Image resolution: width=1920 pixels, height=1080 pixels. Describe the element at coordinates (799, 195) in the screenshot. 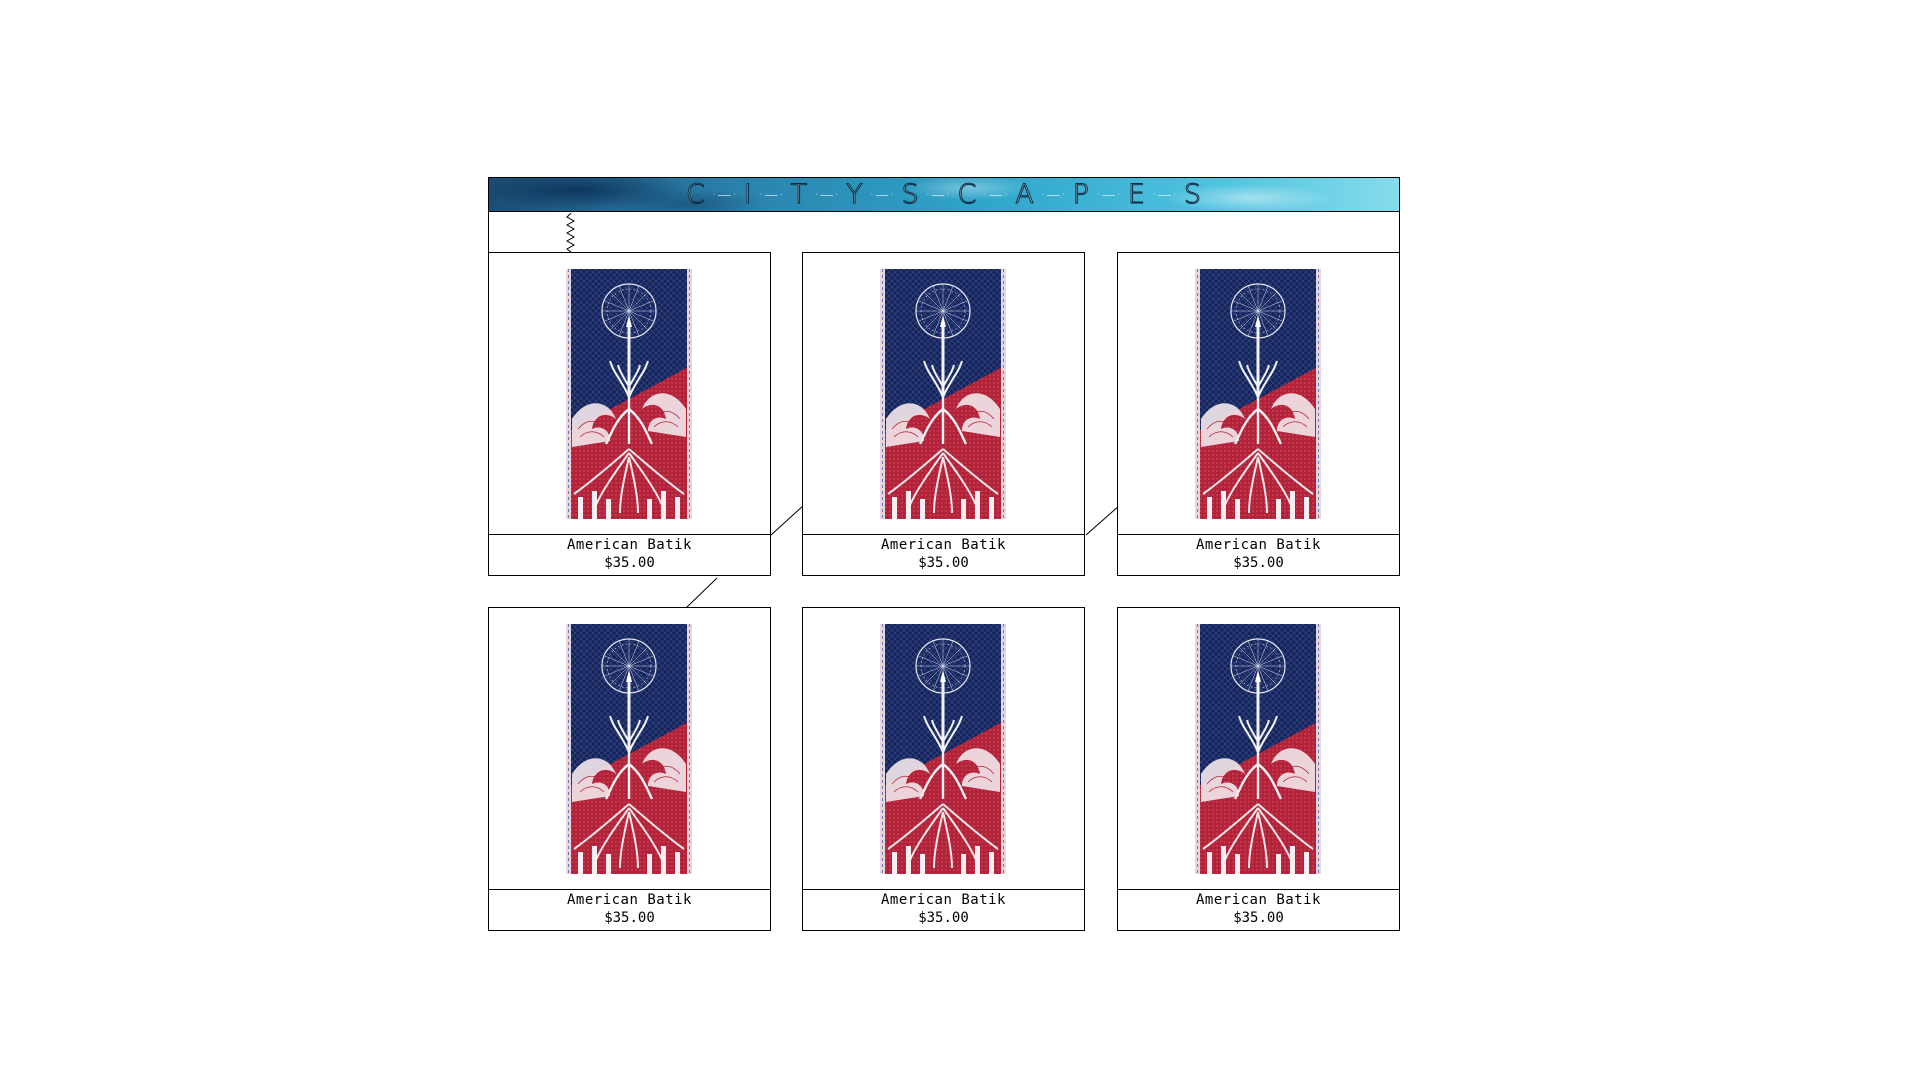

I see `banner-letter: T` at that location.